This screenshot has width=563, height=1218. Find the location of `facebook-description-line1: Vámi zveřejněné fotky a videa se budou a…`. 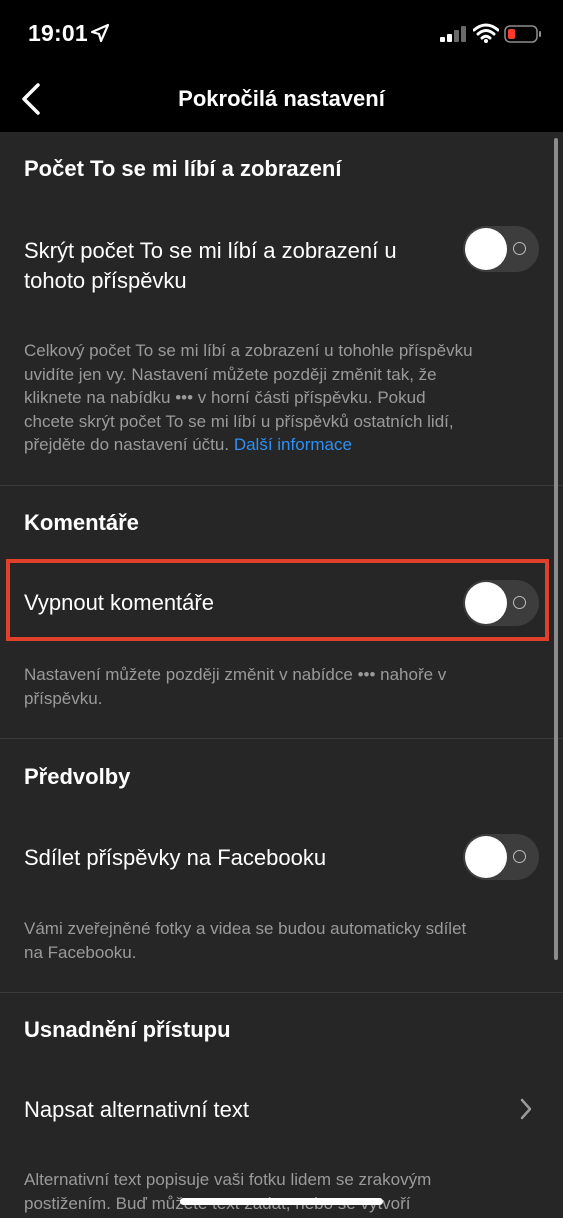

facebook-description-line1: Vámi zveřejněné fotky a videa se budou a… is located at coordinates (245, 928).